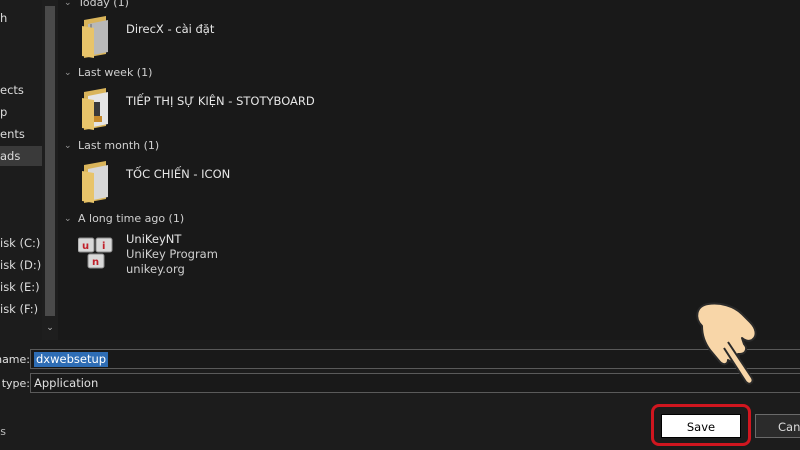 The image size is (800, 450). What do you see at coordinates (178, 174) in the screenshot?
I see `item-name: TỐC CHIẾN - ICON` at bounding box center [178, 174].